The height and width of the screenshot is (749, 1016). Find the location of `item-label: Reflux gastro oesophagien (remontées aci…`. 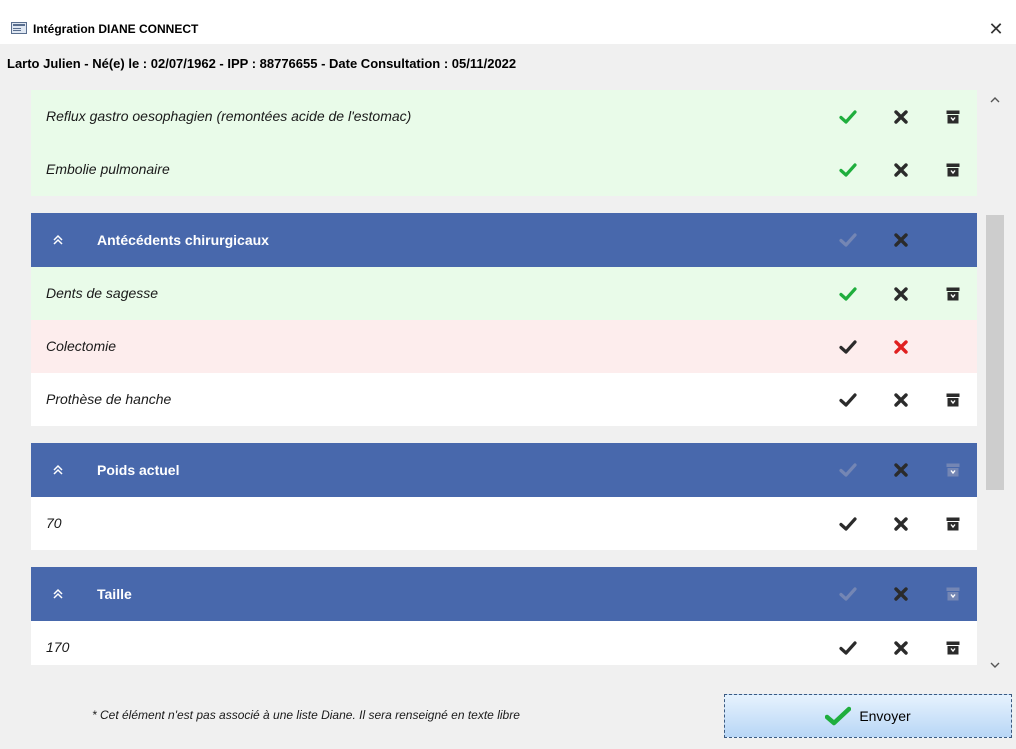

item-label: Reflux gastro oesophagien (remontées aci… is located at coordinates (229, 116).